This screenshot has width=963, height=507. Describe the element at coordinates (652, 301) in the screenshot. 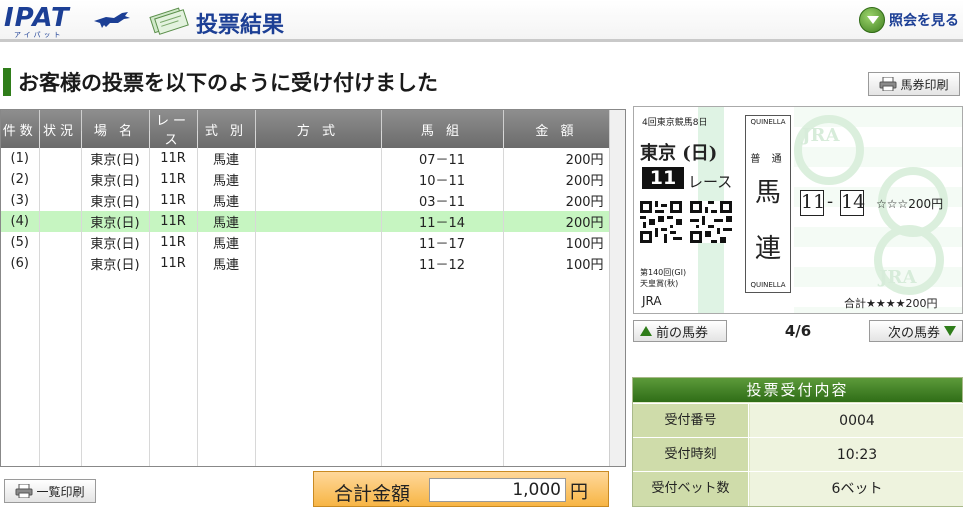

I see `ticket-org: JRA` at that location.